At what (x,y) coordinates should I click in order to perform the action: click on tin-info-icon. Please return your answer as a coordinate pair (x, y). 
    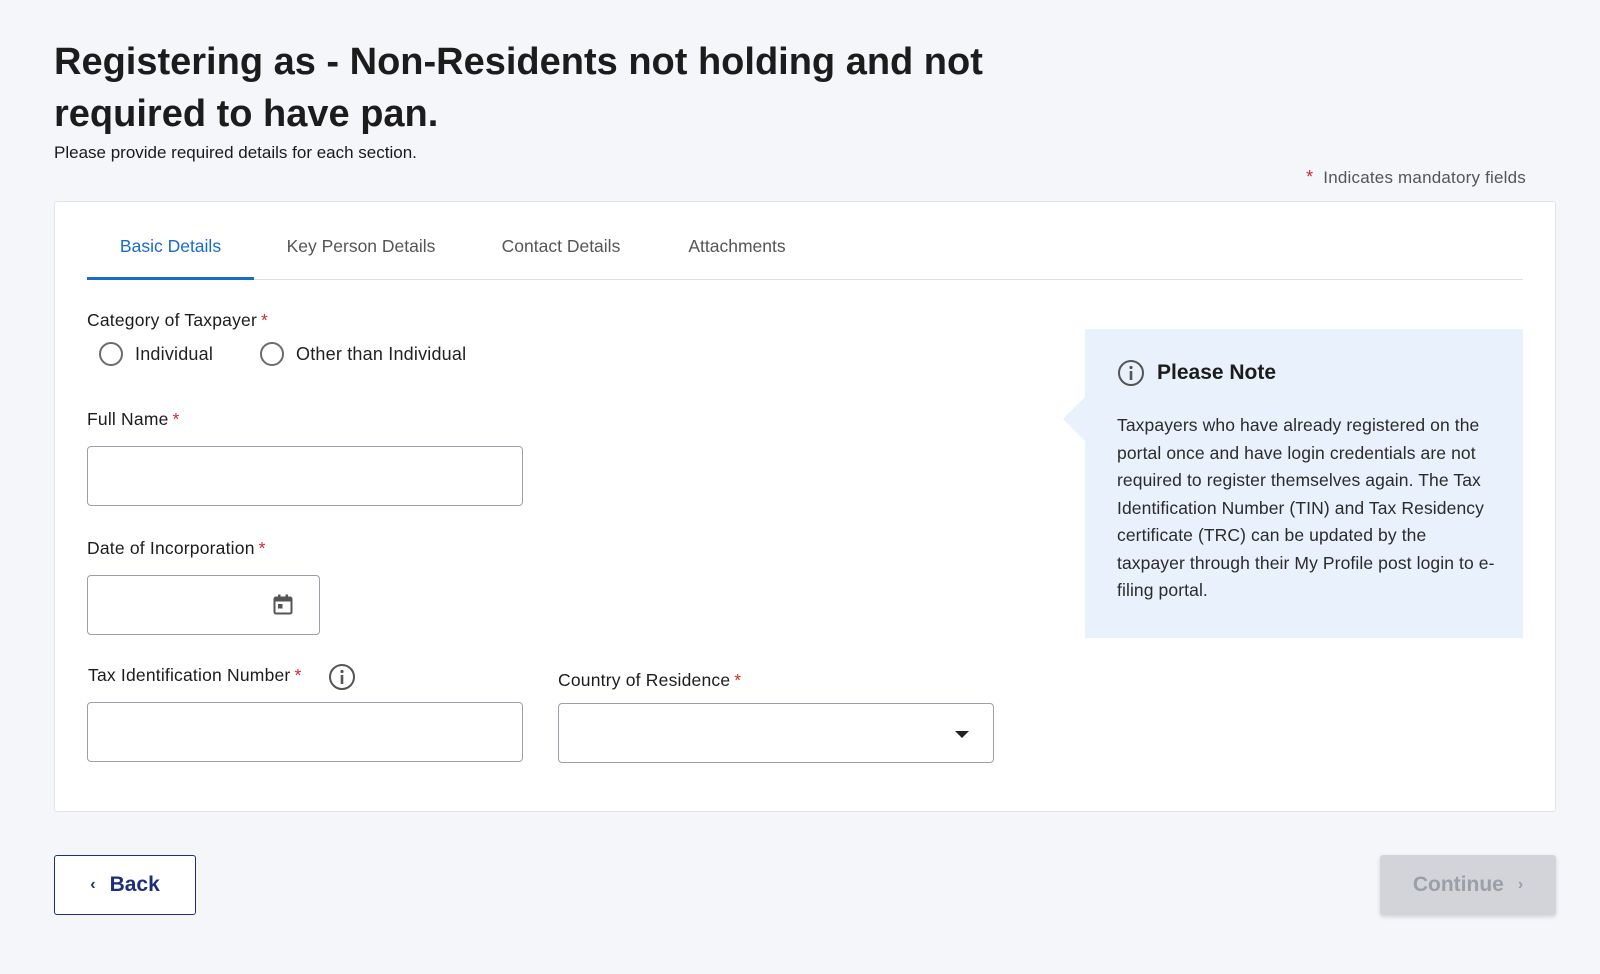
    Looking at the image, I should click on (342, 677).